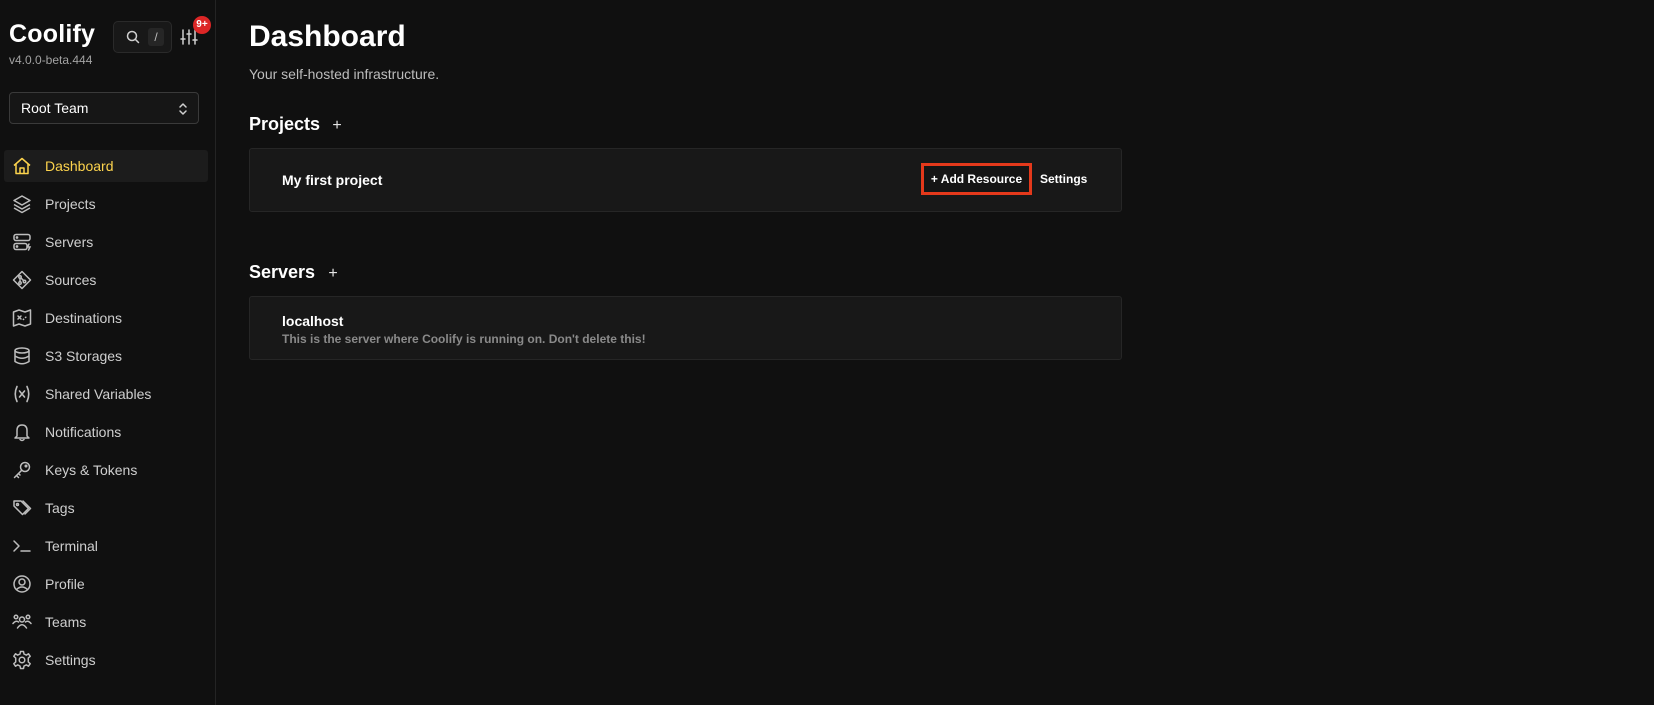  I want to click on sidebar-item-settings: Settings, so click(106, 660).